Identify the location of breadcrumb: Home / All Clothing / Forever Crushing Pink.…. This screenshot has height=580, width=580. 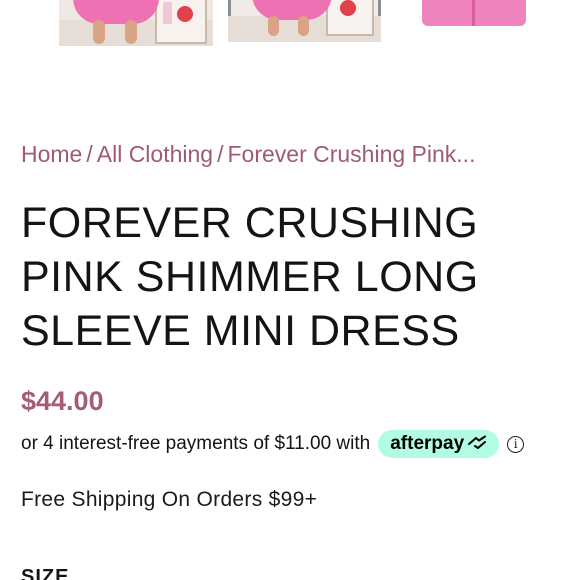
(248, 154).